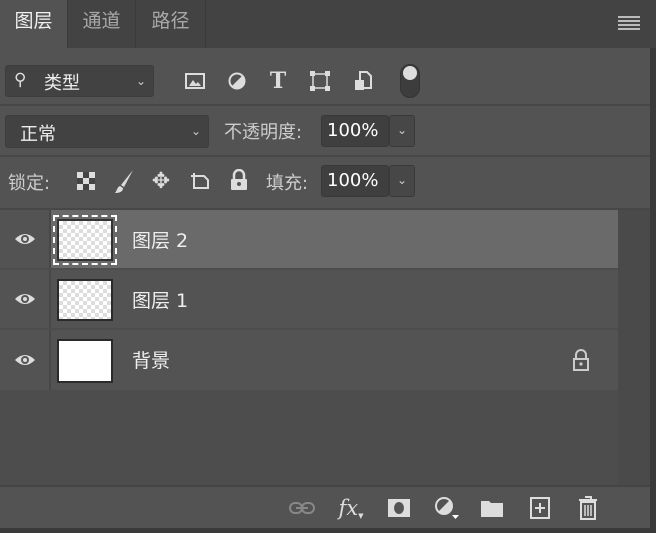 The image size is (656, 533). What do you see at coordinates (588, 508) in the screenshot?
I see `delete-layer-trash-icon` at bounding box center [588, 508].